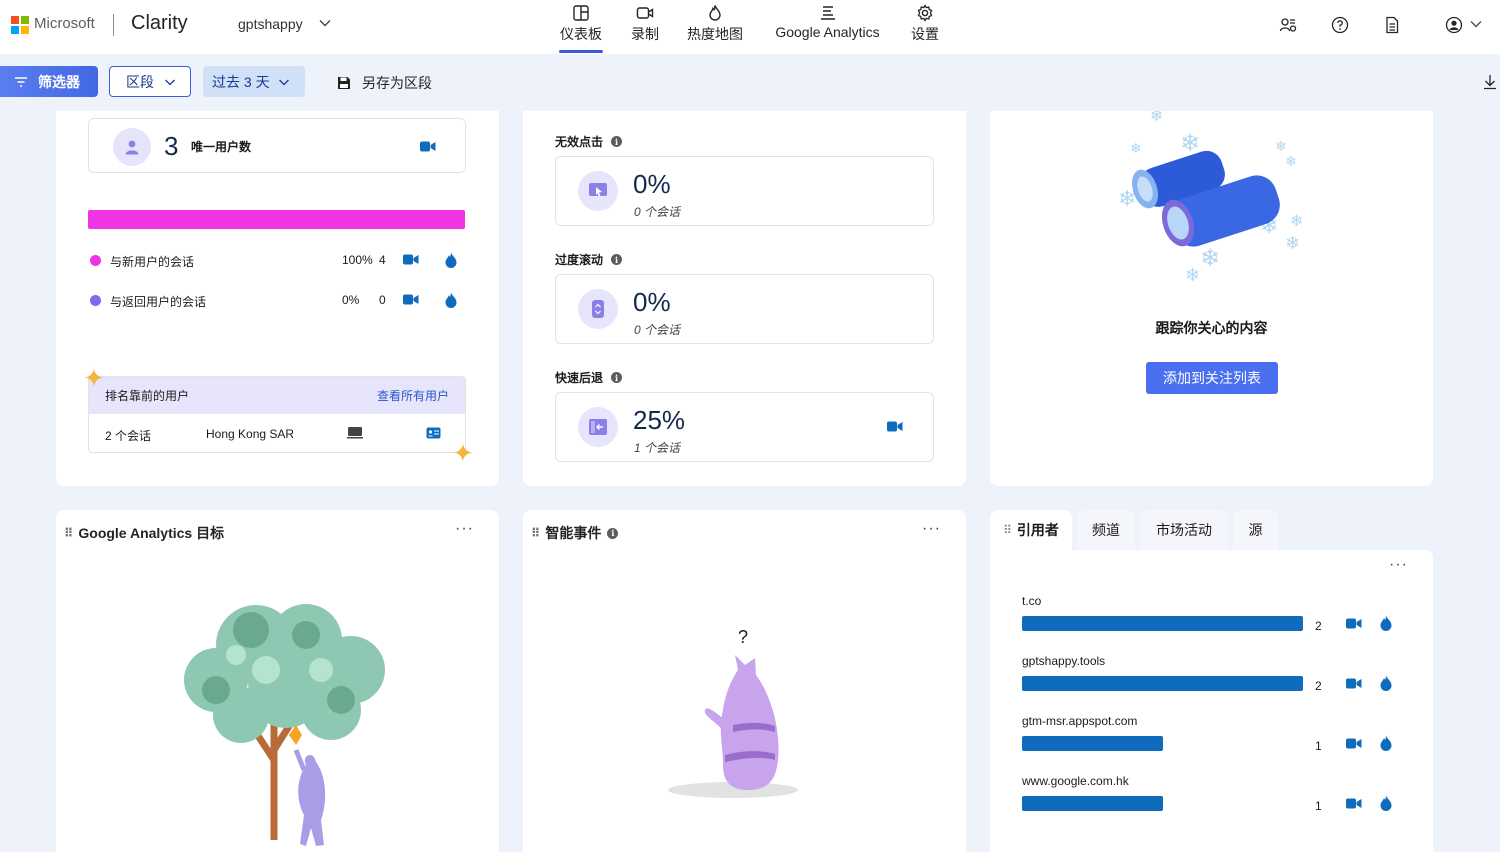  I want to click on referrer-row: www.google.com.hk 1, so click(1212, 799).